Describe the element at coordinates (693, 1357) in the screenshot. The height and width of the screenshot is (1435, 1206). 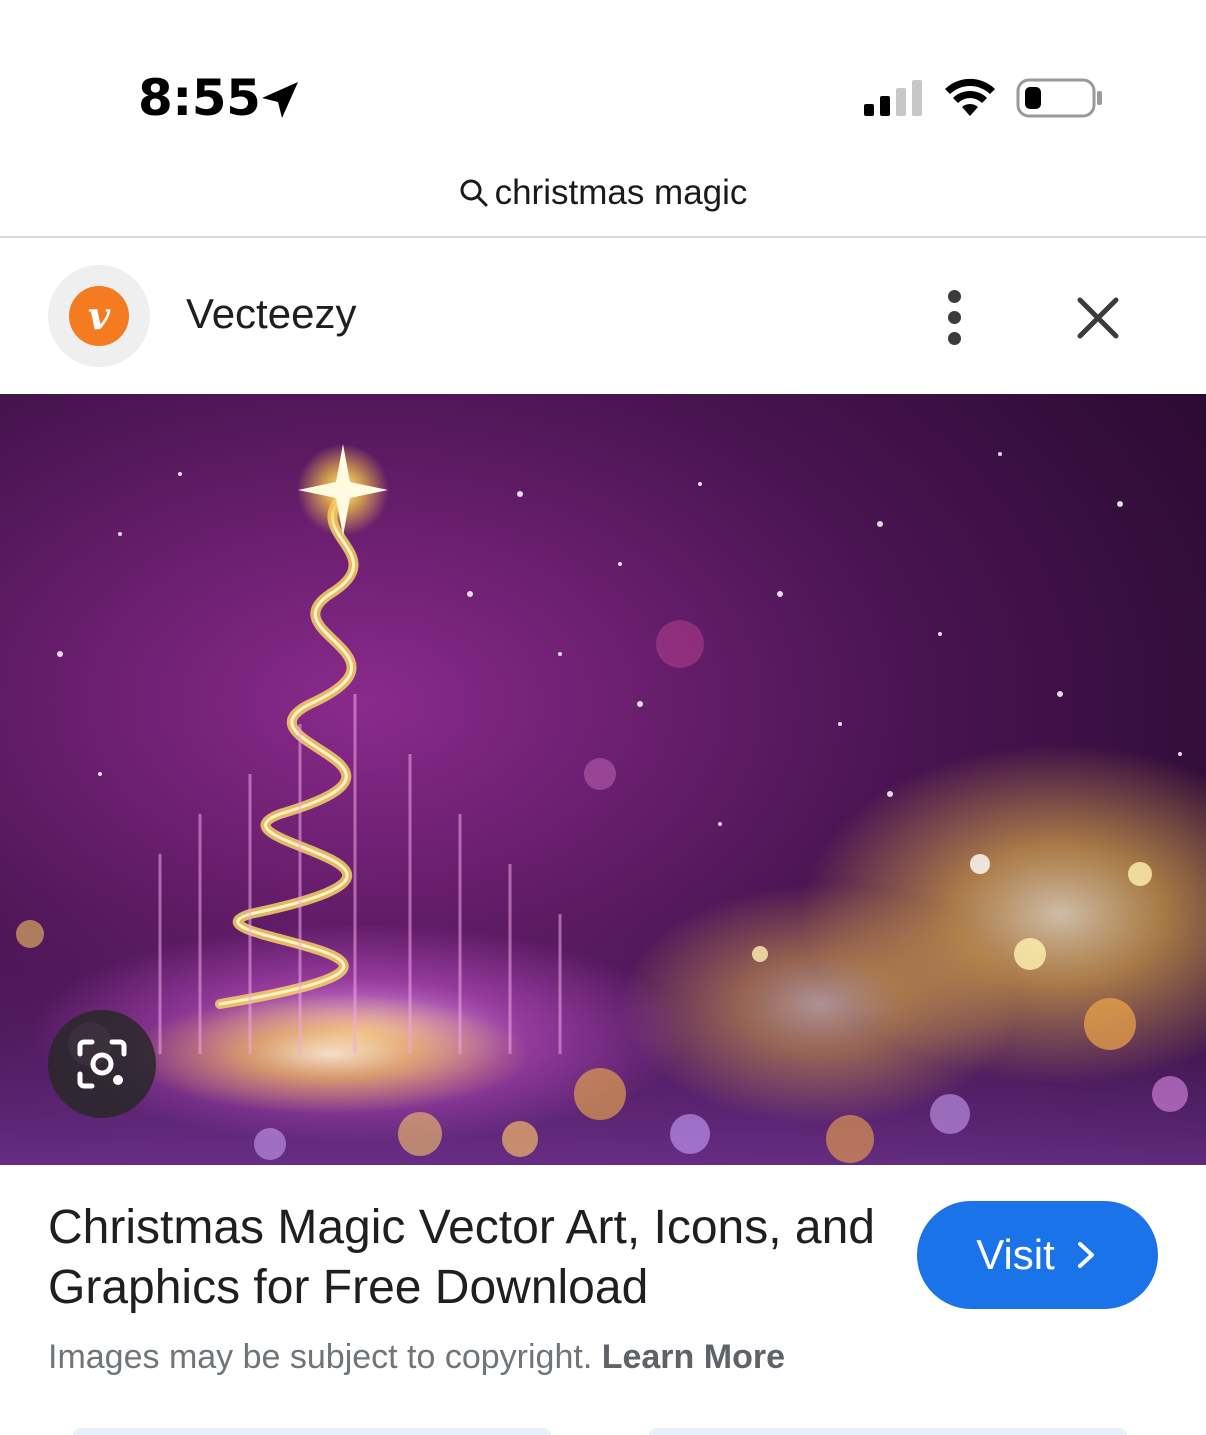
I see `learn-more-link: Learn More` at that location.